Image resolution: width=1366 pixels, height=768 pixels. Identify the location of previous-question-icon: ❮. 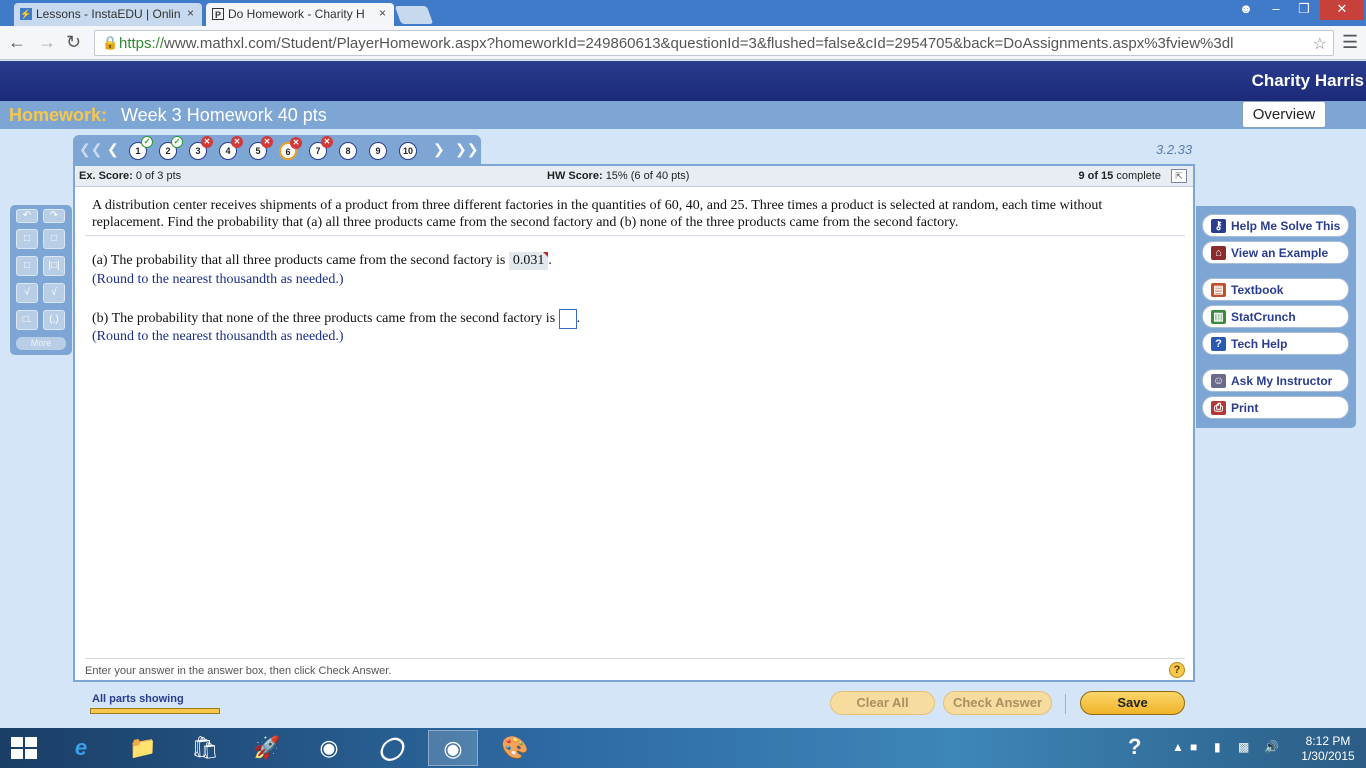
(113, 149).